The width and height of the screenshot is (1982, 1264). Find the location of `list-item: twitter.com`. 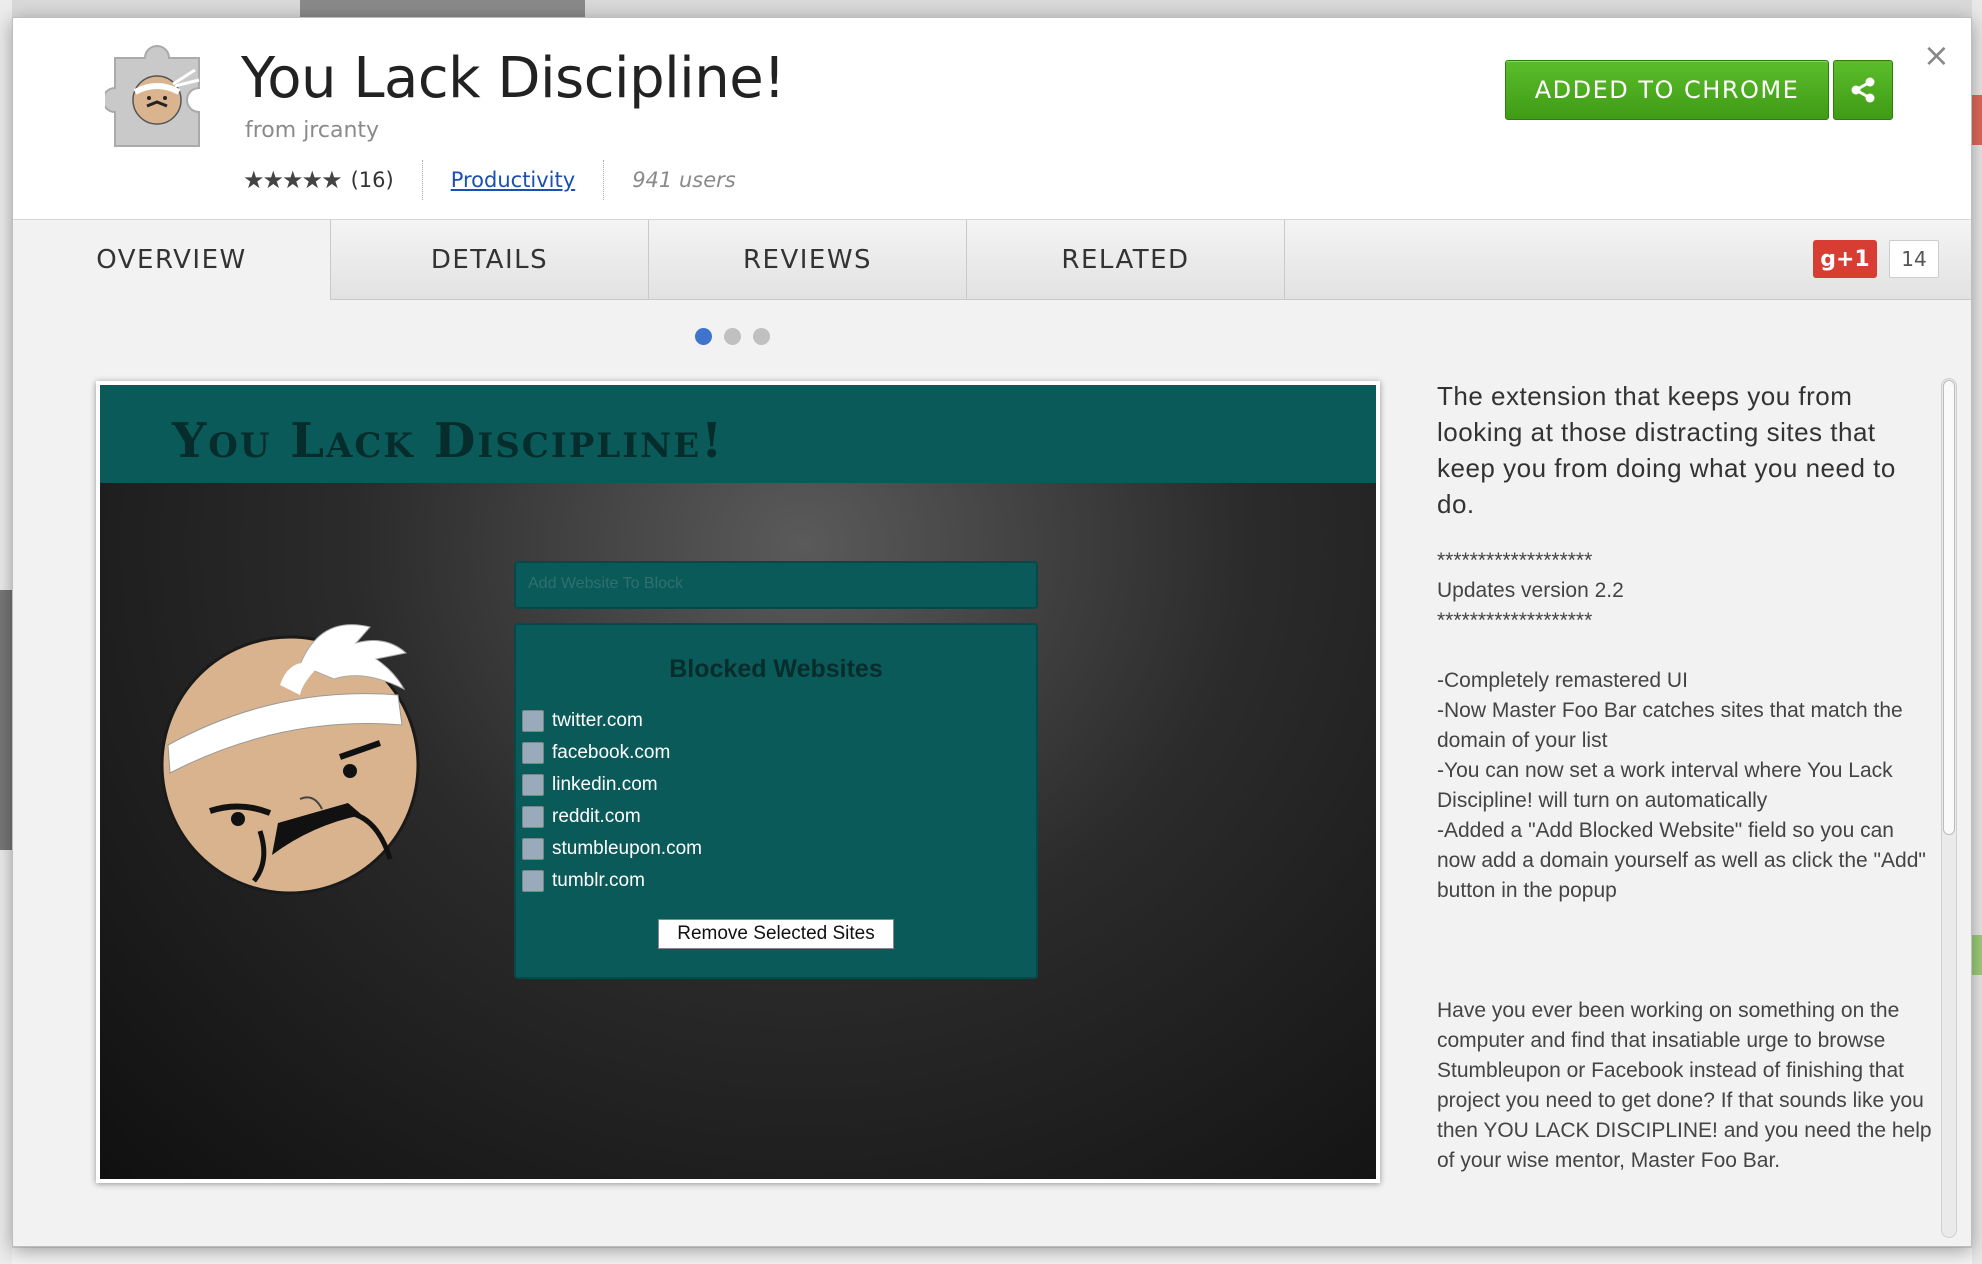

list-item: twitter.com is located at coordinates (612, 721).